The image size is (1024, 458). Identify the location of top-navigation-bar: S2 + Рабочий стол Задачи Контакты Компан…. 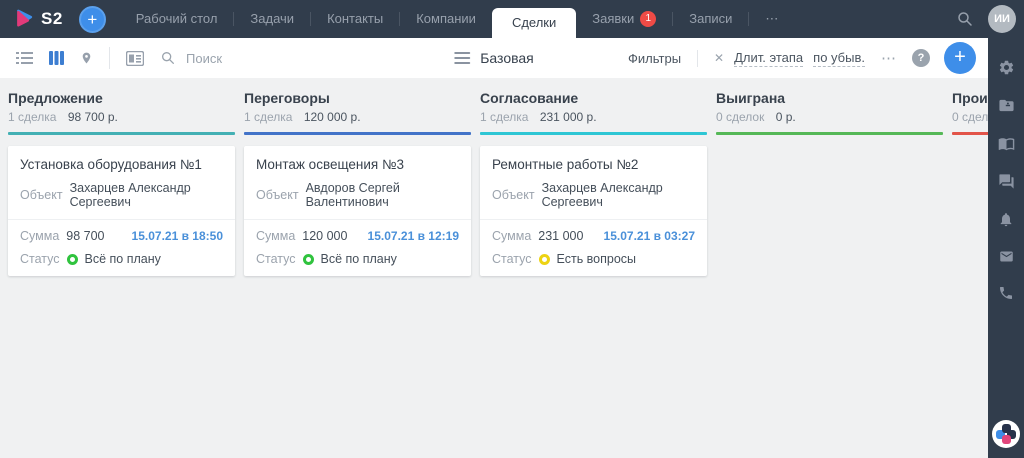
(512, 19).